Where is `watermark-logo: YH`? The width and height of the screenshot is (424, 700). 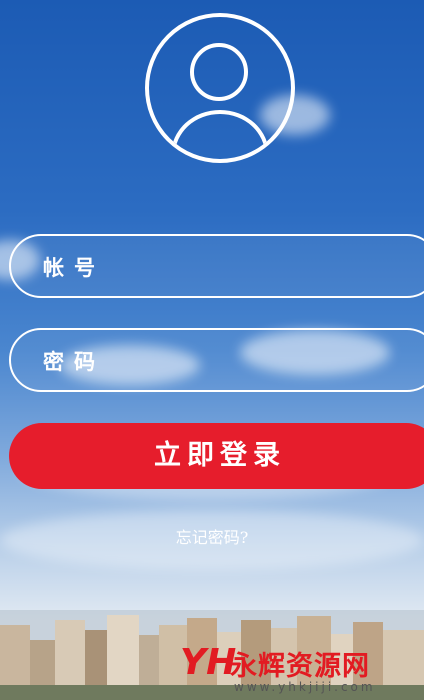
watermark-logo: YH is located at coordinates (208, 662).